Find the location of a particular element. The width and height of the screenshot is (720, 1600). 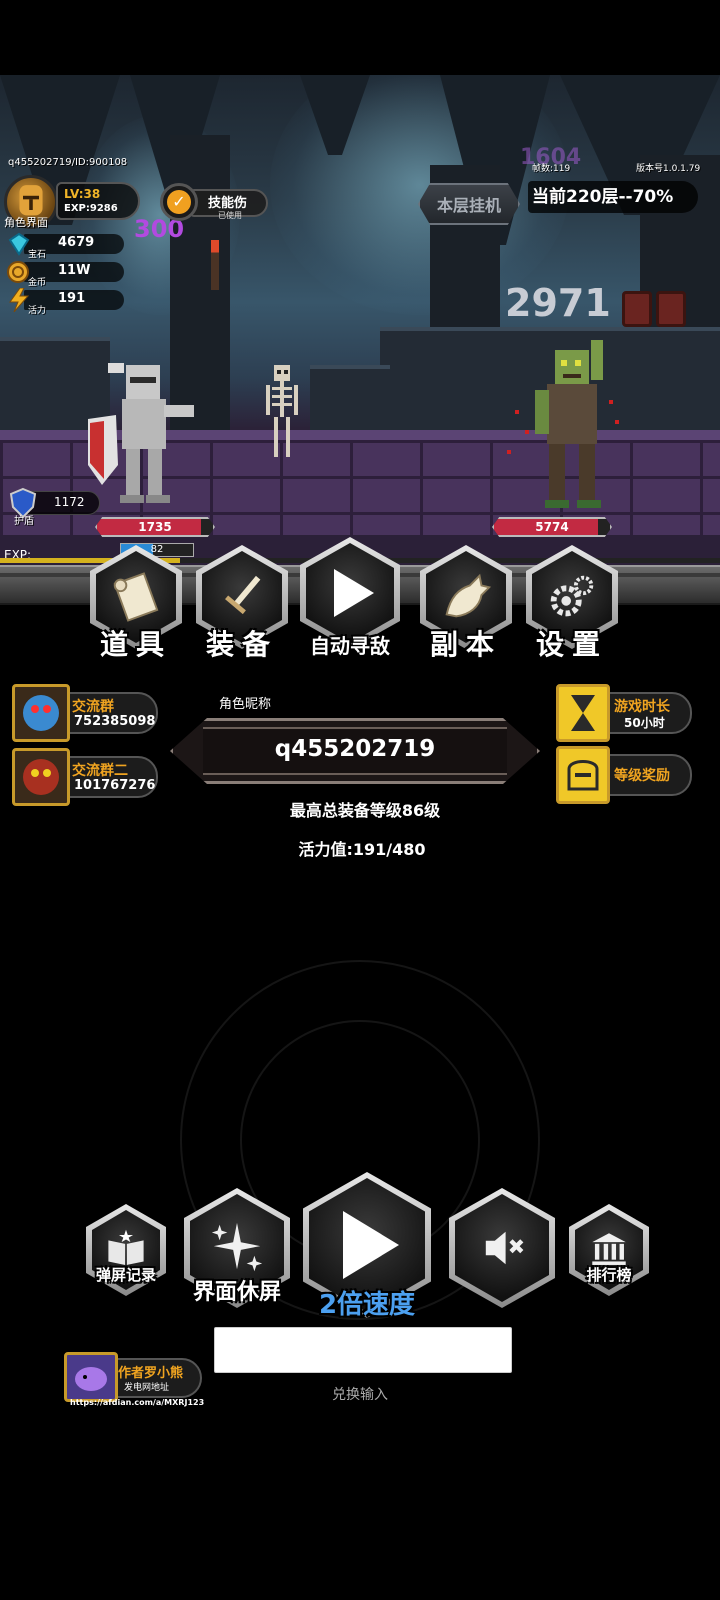

energy-value: 191 is located at coordinates (72, 298).